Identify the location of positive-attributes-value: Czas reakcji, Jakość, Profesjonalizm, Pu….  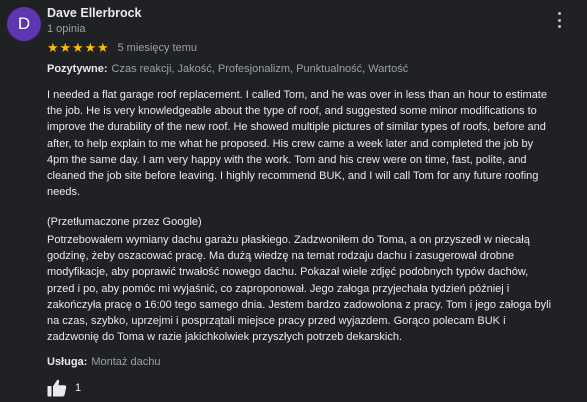
(260, 69).